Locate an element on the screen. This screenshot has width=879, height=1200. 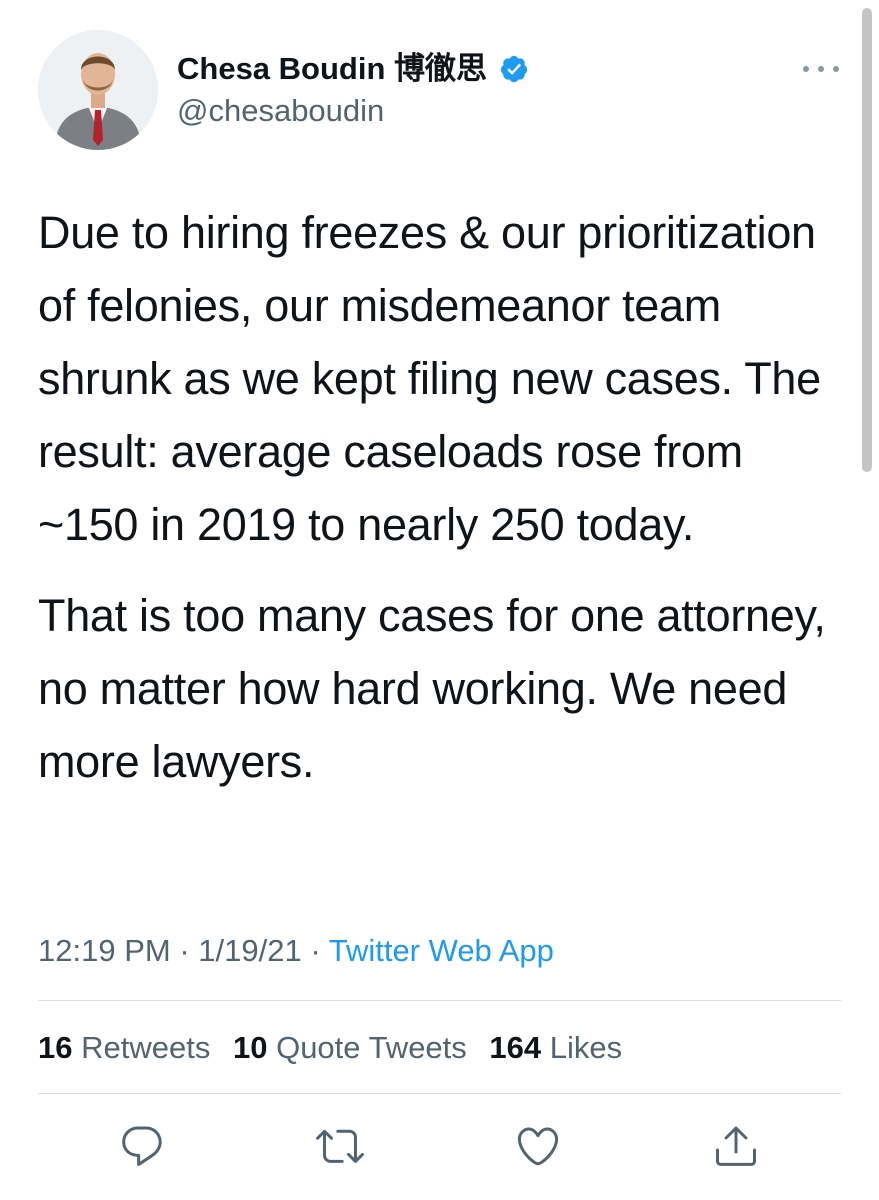
quote-tweets-stat: 10 Quote Tweets is located at coordinates (350, 1047).